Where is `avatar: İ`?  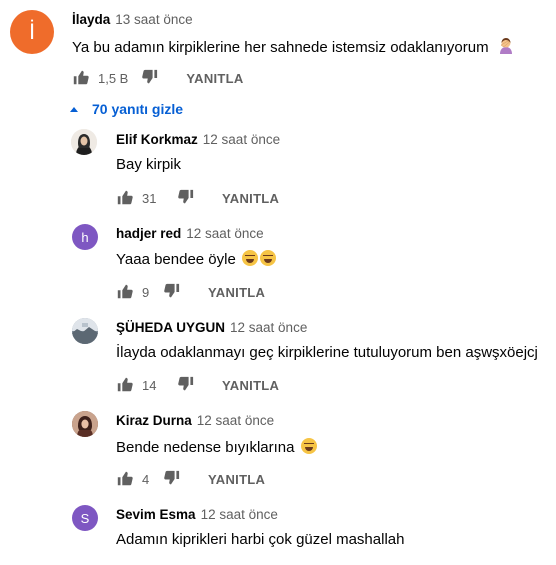
avatar: İ is located at coordinates (32, 32).